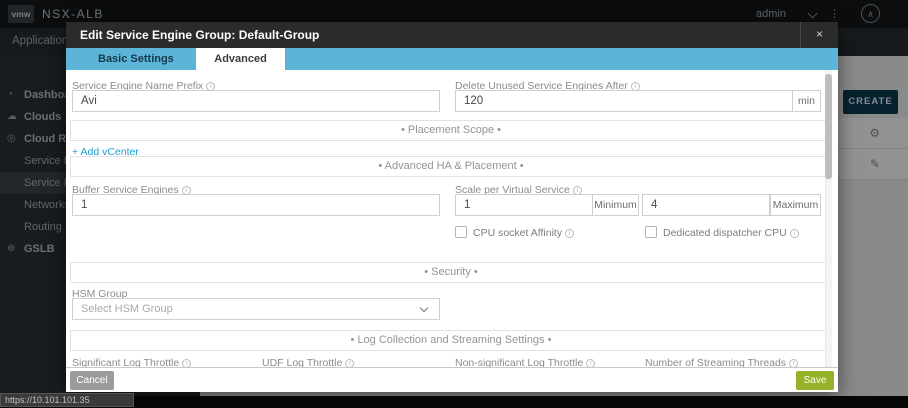  I want to click on significant-log-throttle-label: Significant Log Throttle, so click(132, 362).